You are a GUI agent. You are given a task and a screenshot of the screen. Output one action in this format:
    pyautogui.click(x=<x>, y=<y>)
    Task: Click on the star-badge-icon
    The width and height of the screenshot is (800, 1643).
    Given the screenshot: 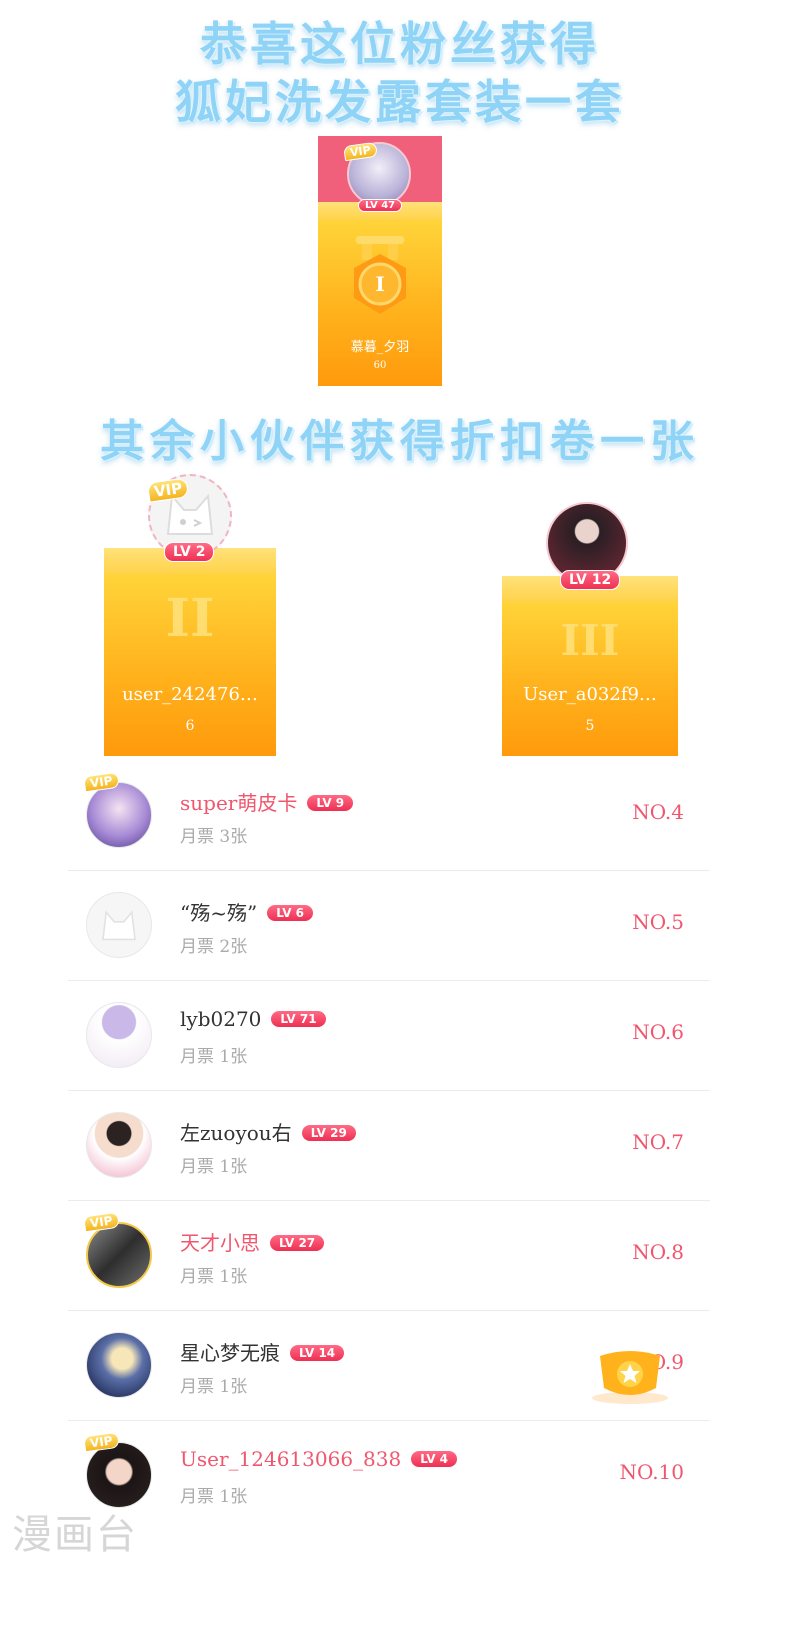 What is the action you would take?
    pyautogui.click(x=630, y=1377)
    